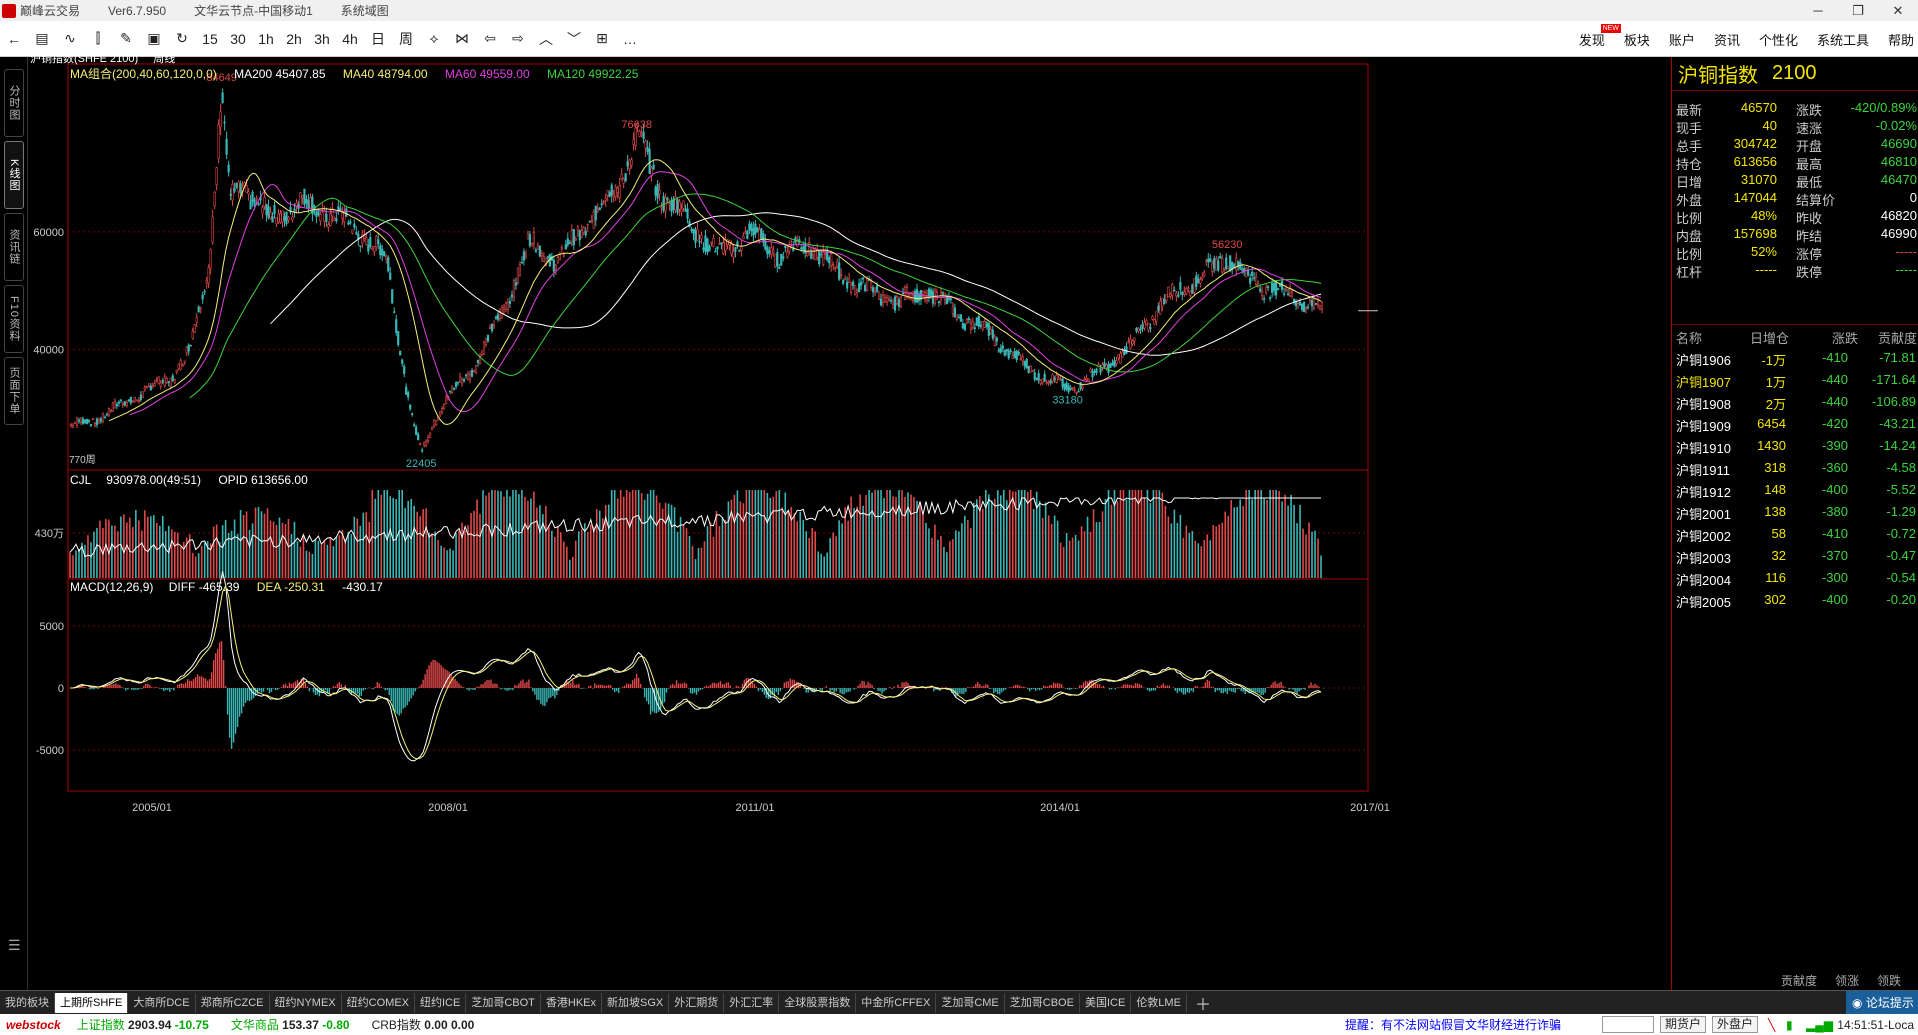 The height and width of the screenshot is (1035, 1918). I want to click on exchange-tab: 外汇汇率, so click(752, 1002).